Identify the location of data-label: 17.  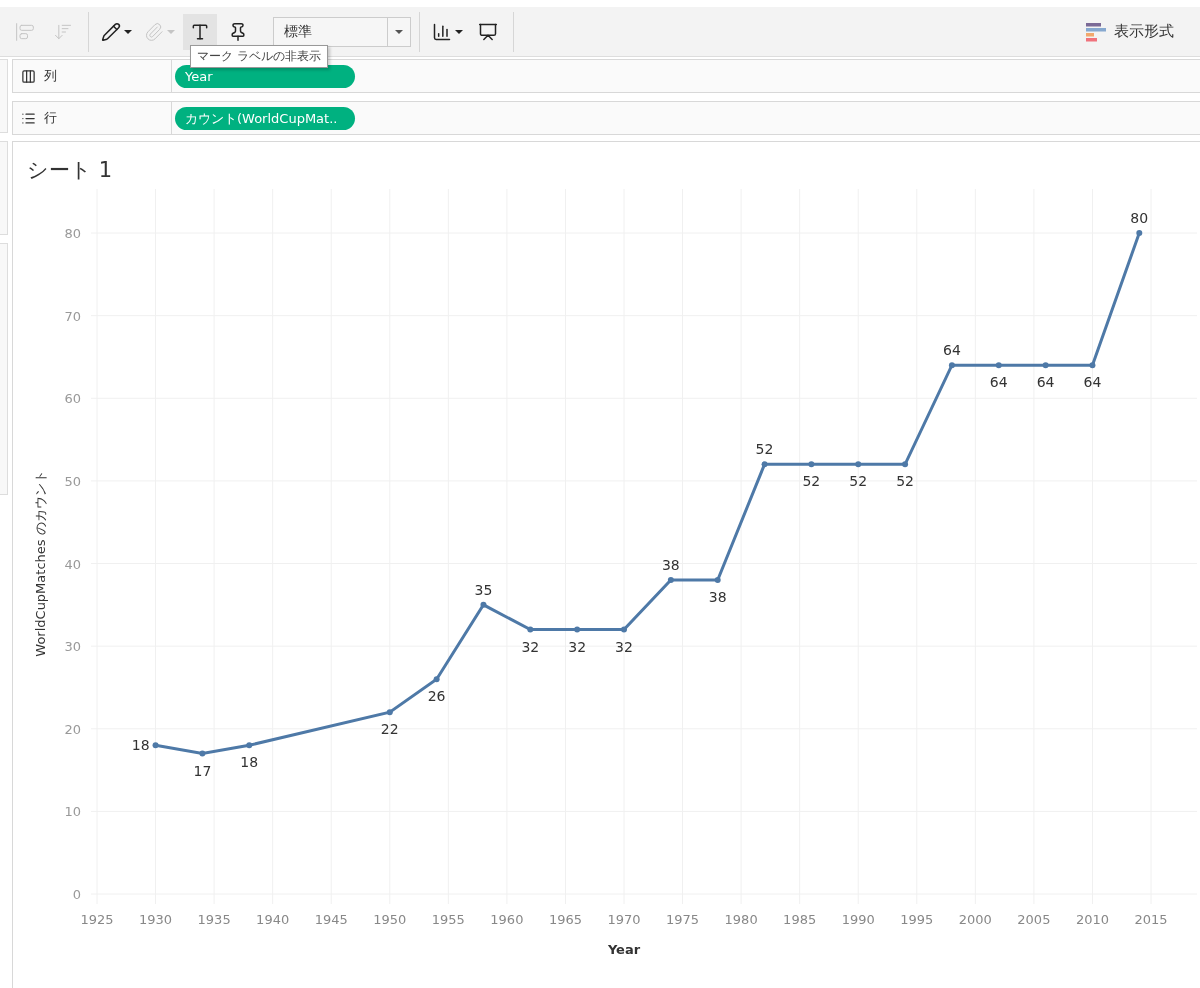
(202, 770).